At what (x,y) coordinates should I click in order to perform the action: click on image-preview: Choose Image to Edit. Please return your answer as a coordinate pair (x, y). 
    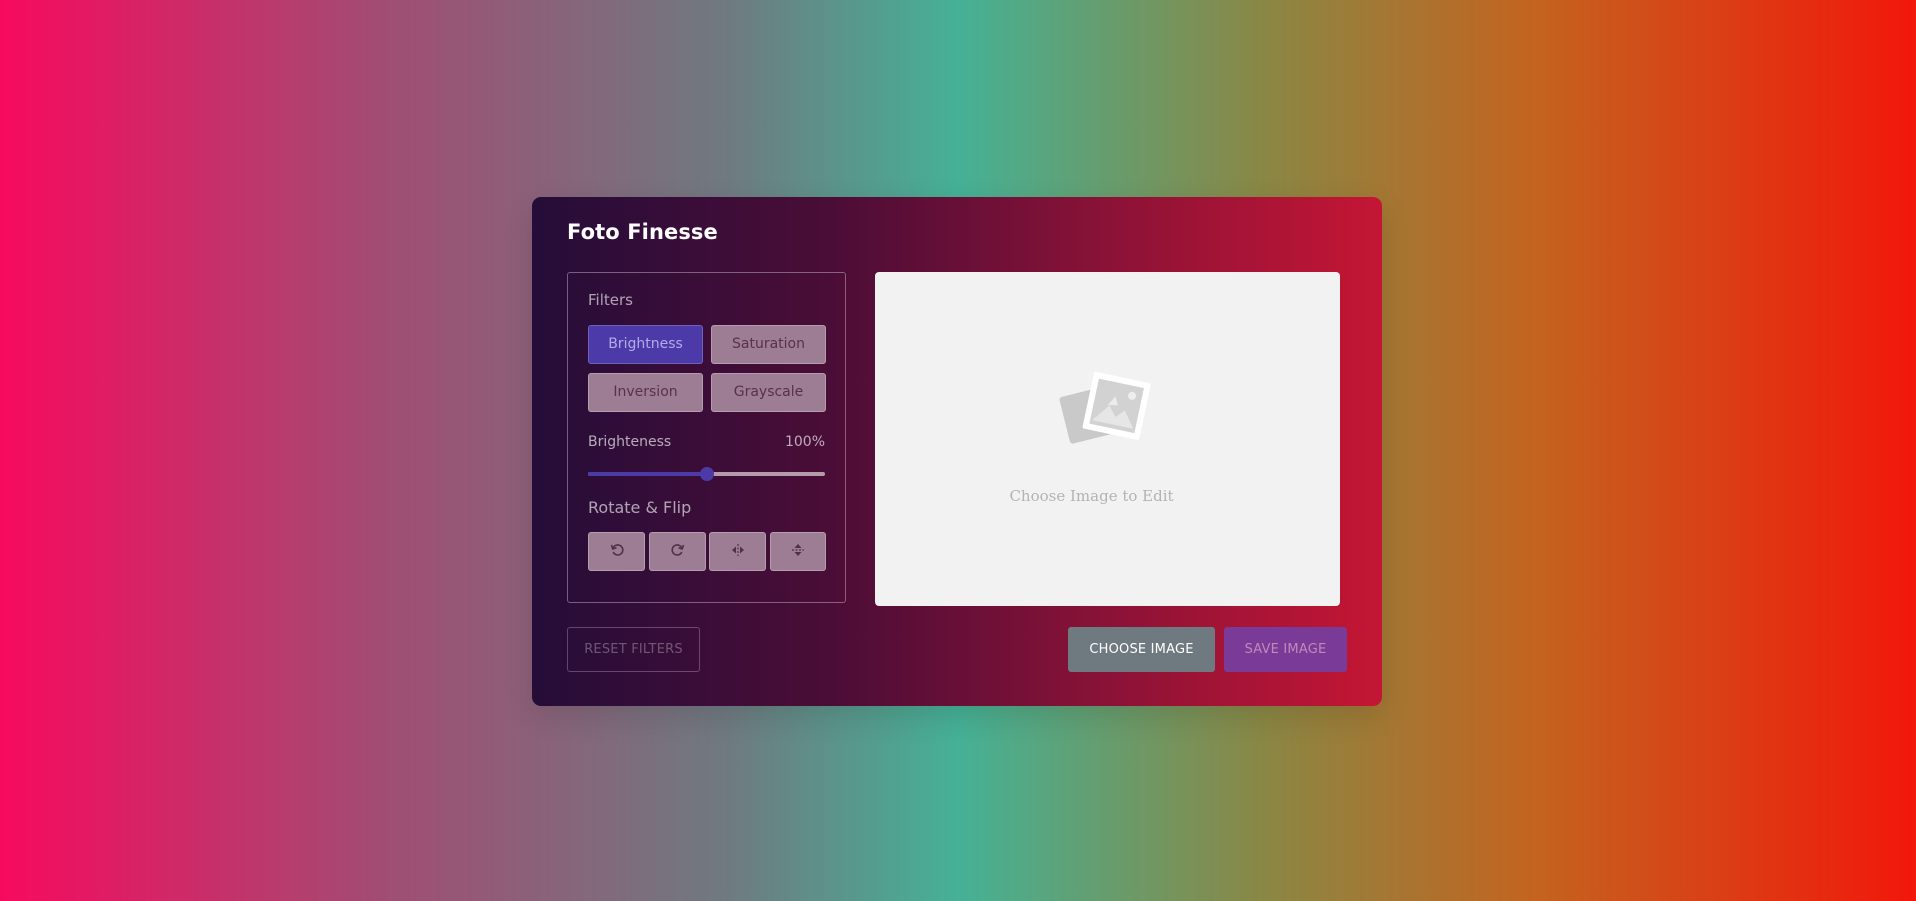
    Looking at the image, I should click on (1107, 439).